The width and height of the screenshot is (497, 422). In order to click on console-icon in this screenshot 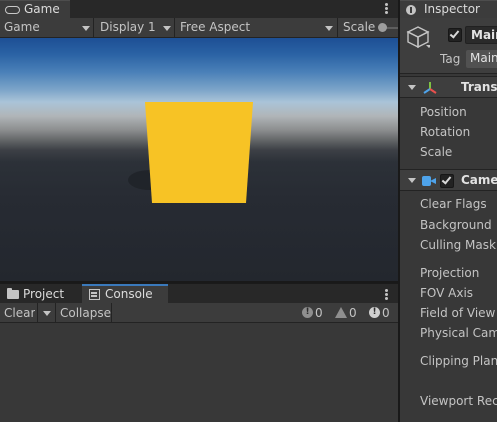, I will do `click(94, 294)`.